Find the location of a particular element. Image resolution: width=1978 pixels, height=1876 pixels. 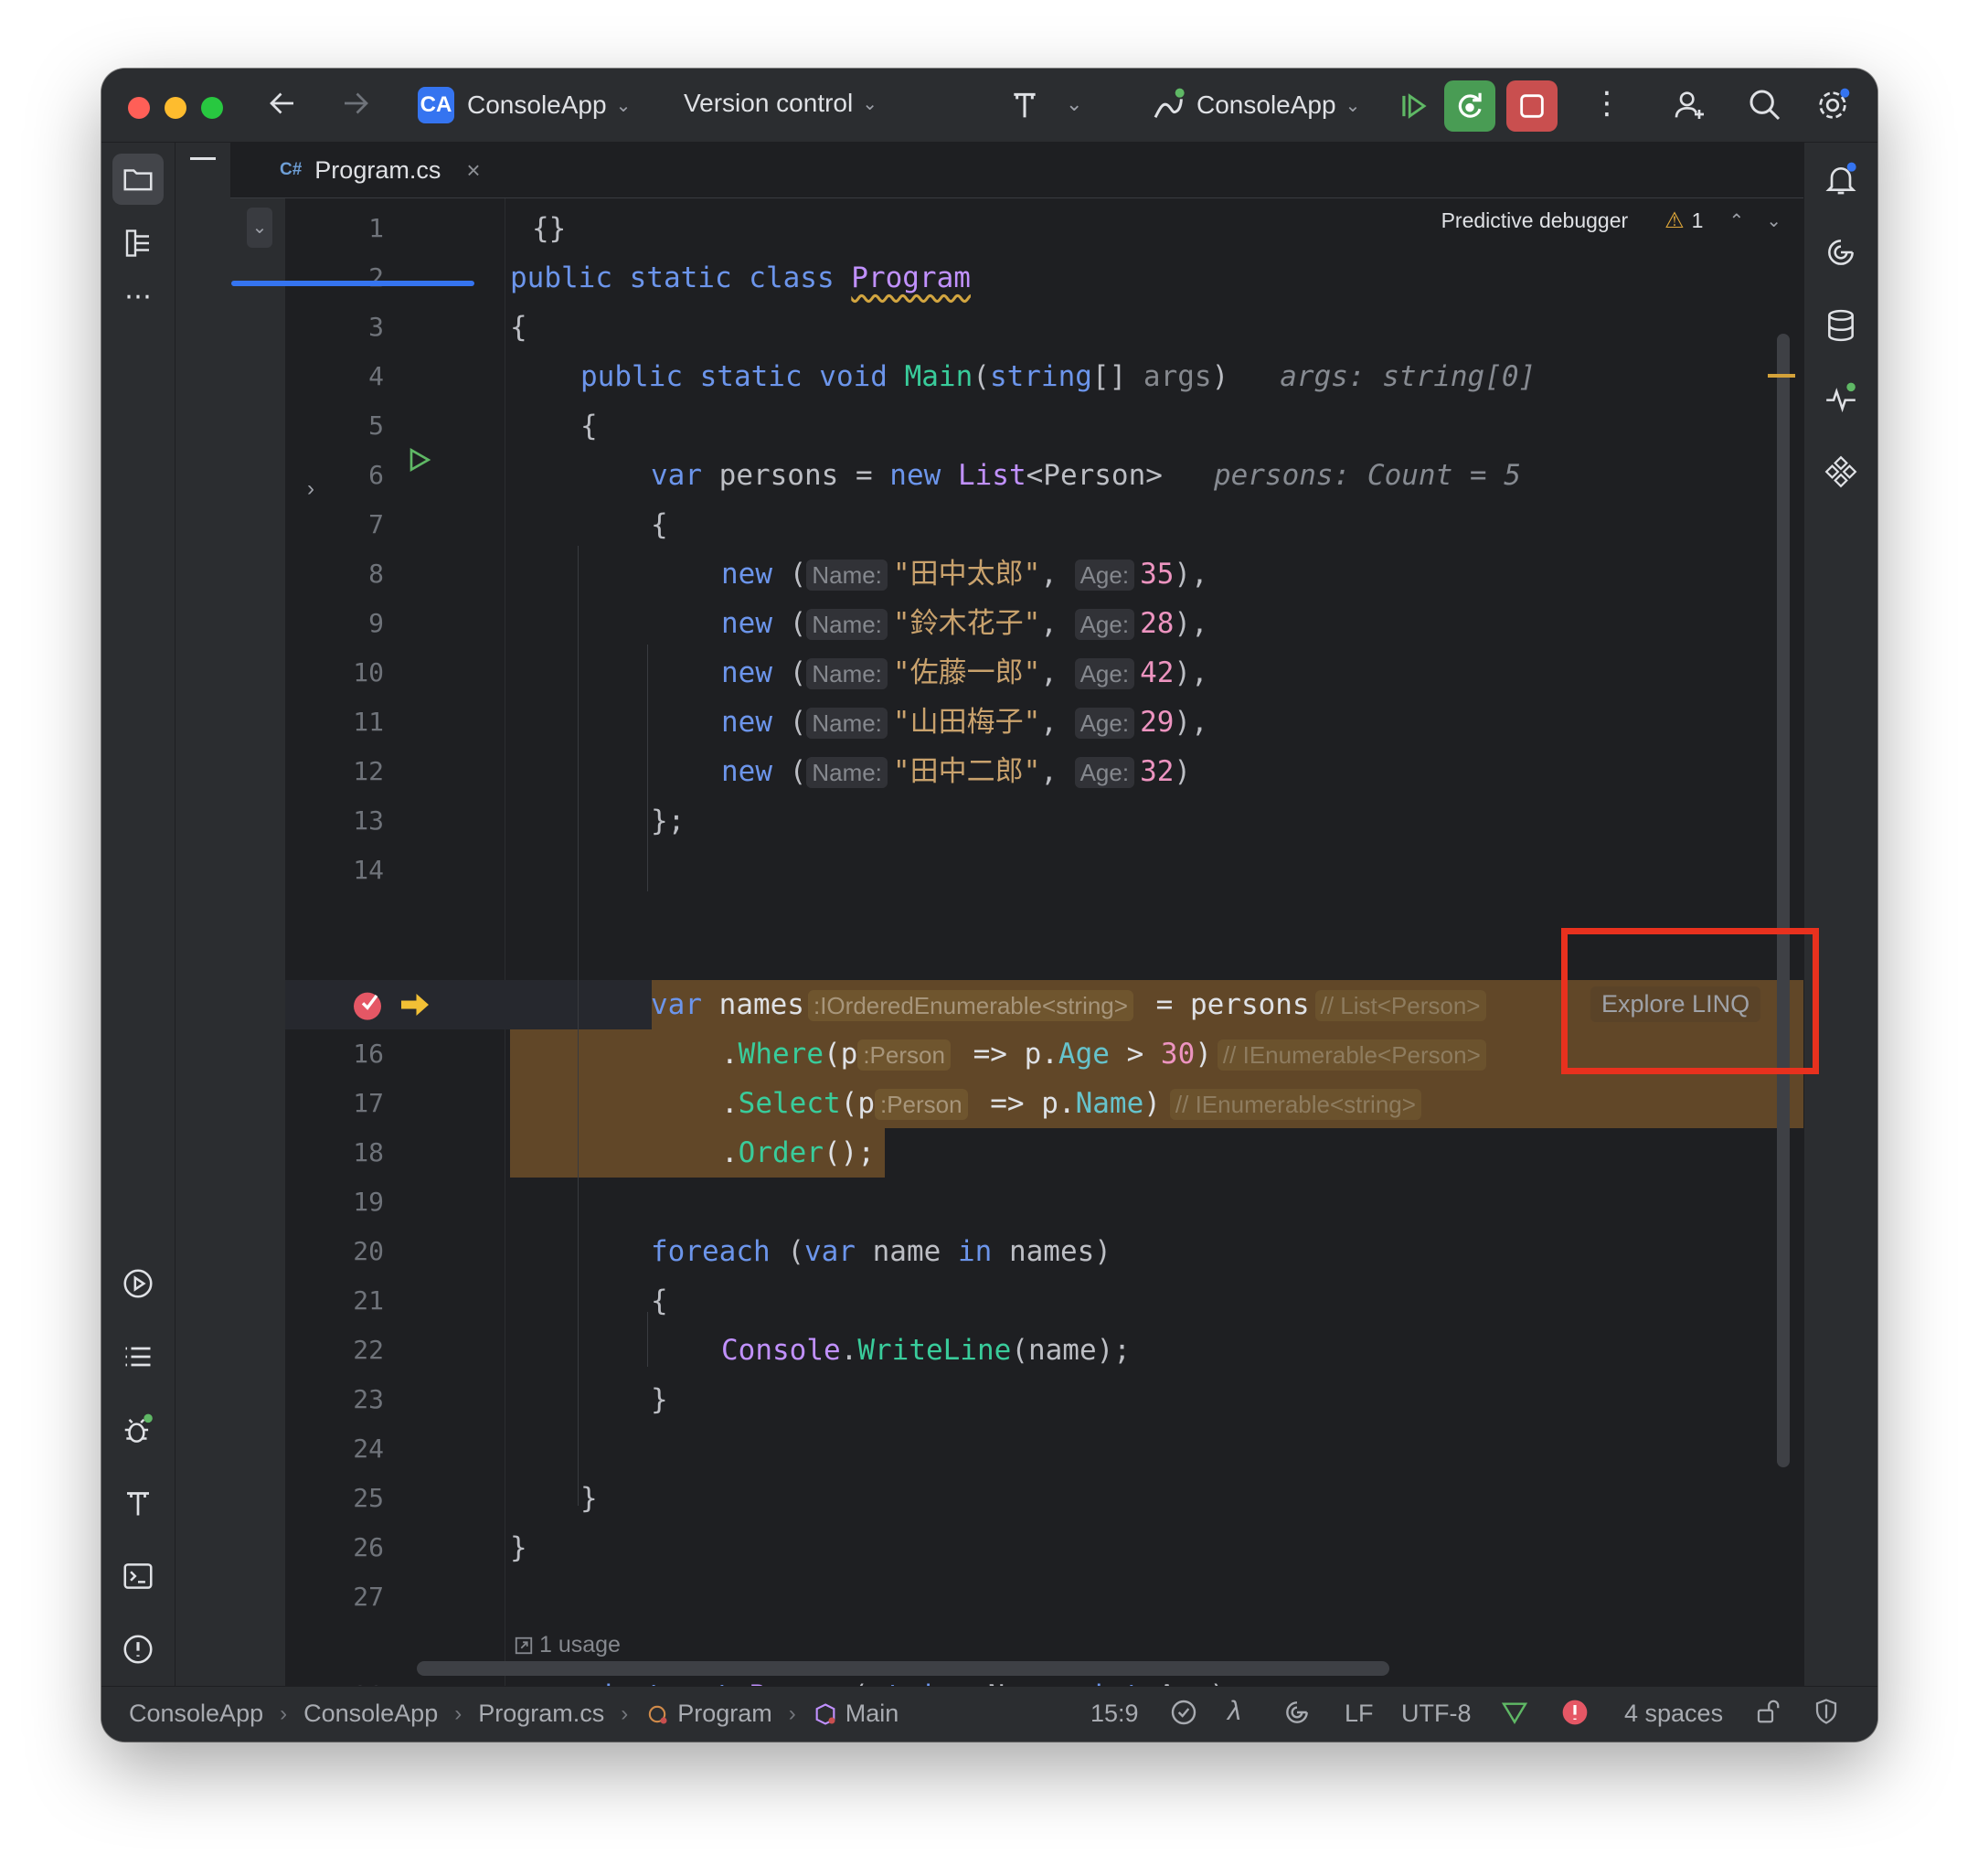

more-vertical-icon: ⋮ is located at coordinates (1606, 103).